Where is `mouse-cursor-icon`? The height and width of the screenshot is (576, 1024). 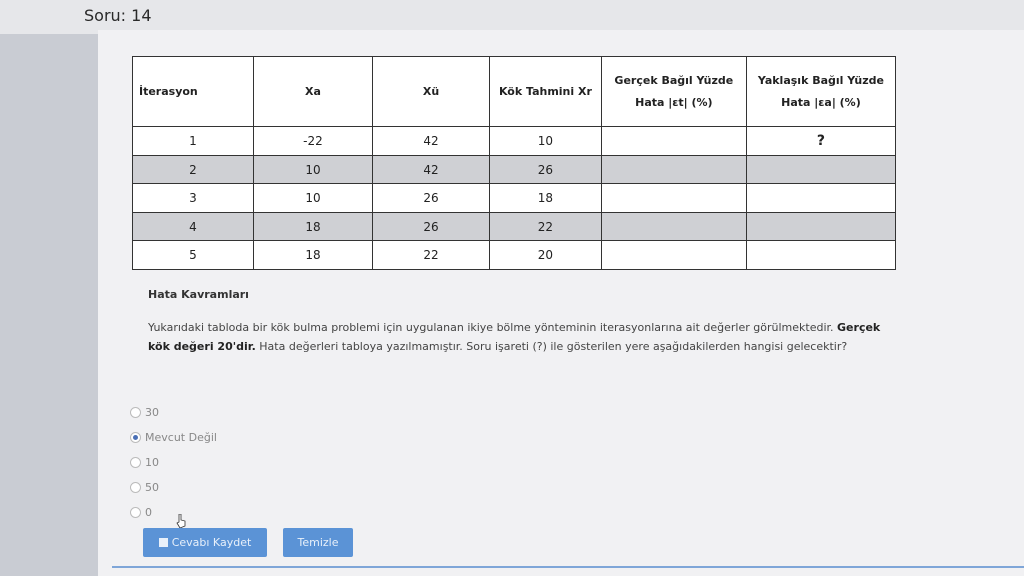 mouse-cursor-icon is located at coordinates (181, 521).